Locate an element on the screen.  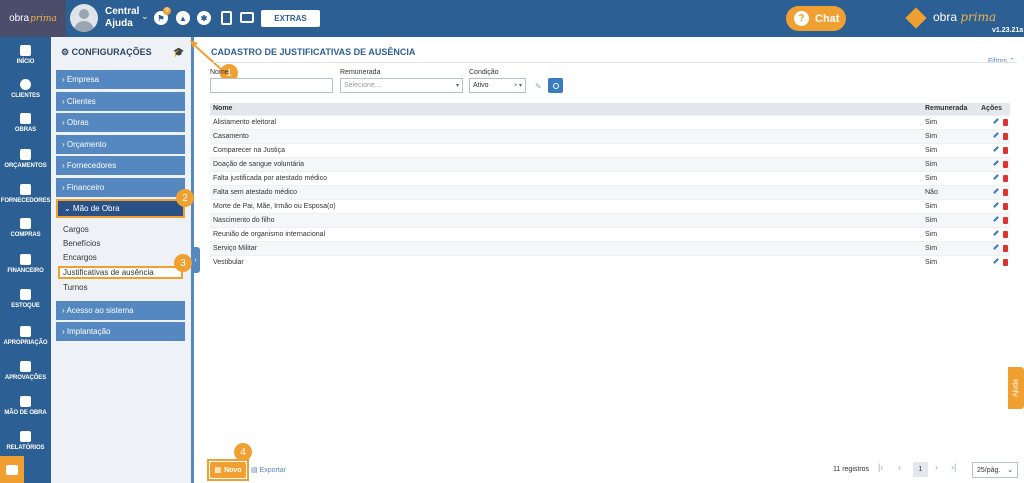
last-page-icon: ›| is located at coordinates (953, 467).